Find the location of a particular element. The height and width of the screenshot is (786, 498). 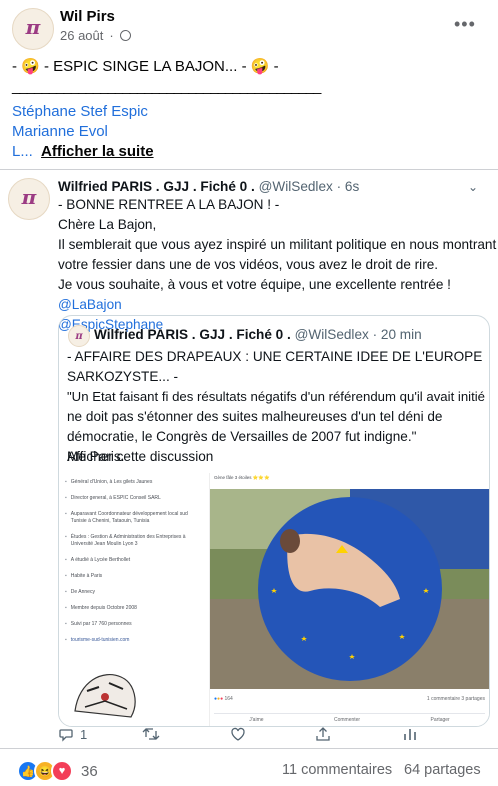

eu-flag-photo is located at coordinates (349, 589).